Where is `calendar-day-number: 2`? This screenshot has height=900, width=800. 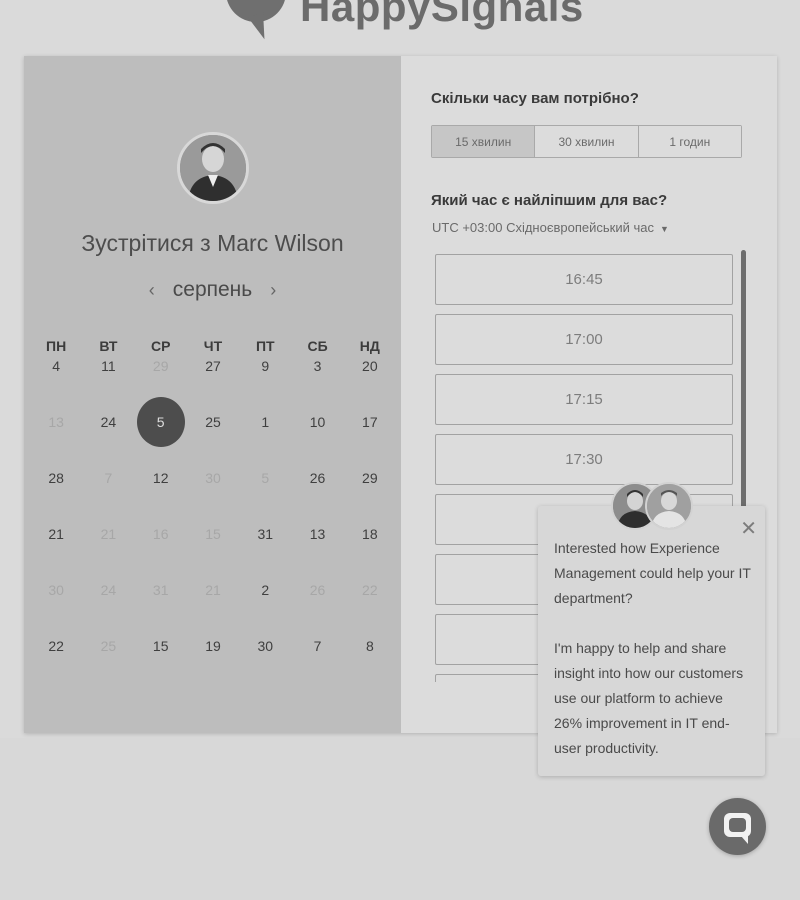
calendar-day-number: 2 is located at coordinates (265, 590).